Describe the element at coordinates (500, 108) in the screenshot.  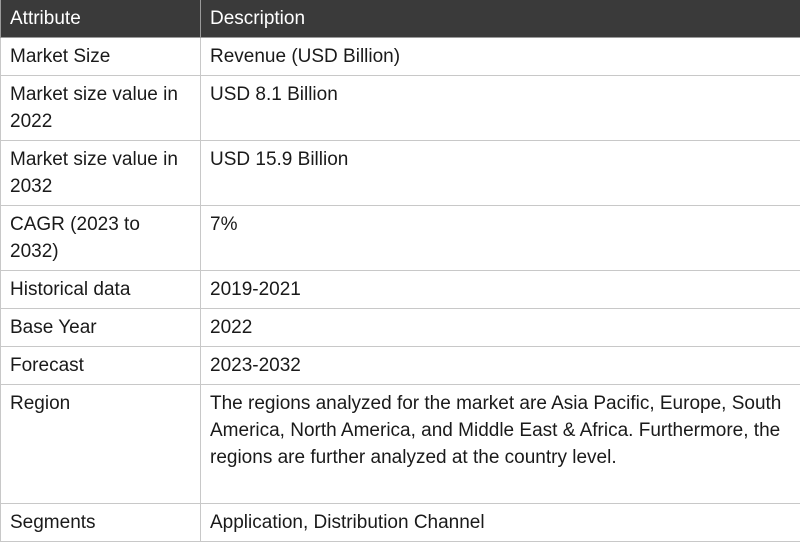
I see `description-cell: USD 8.1 Billion` at that location.